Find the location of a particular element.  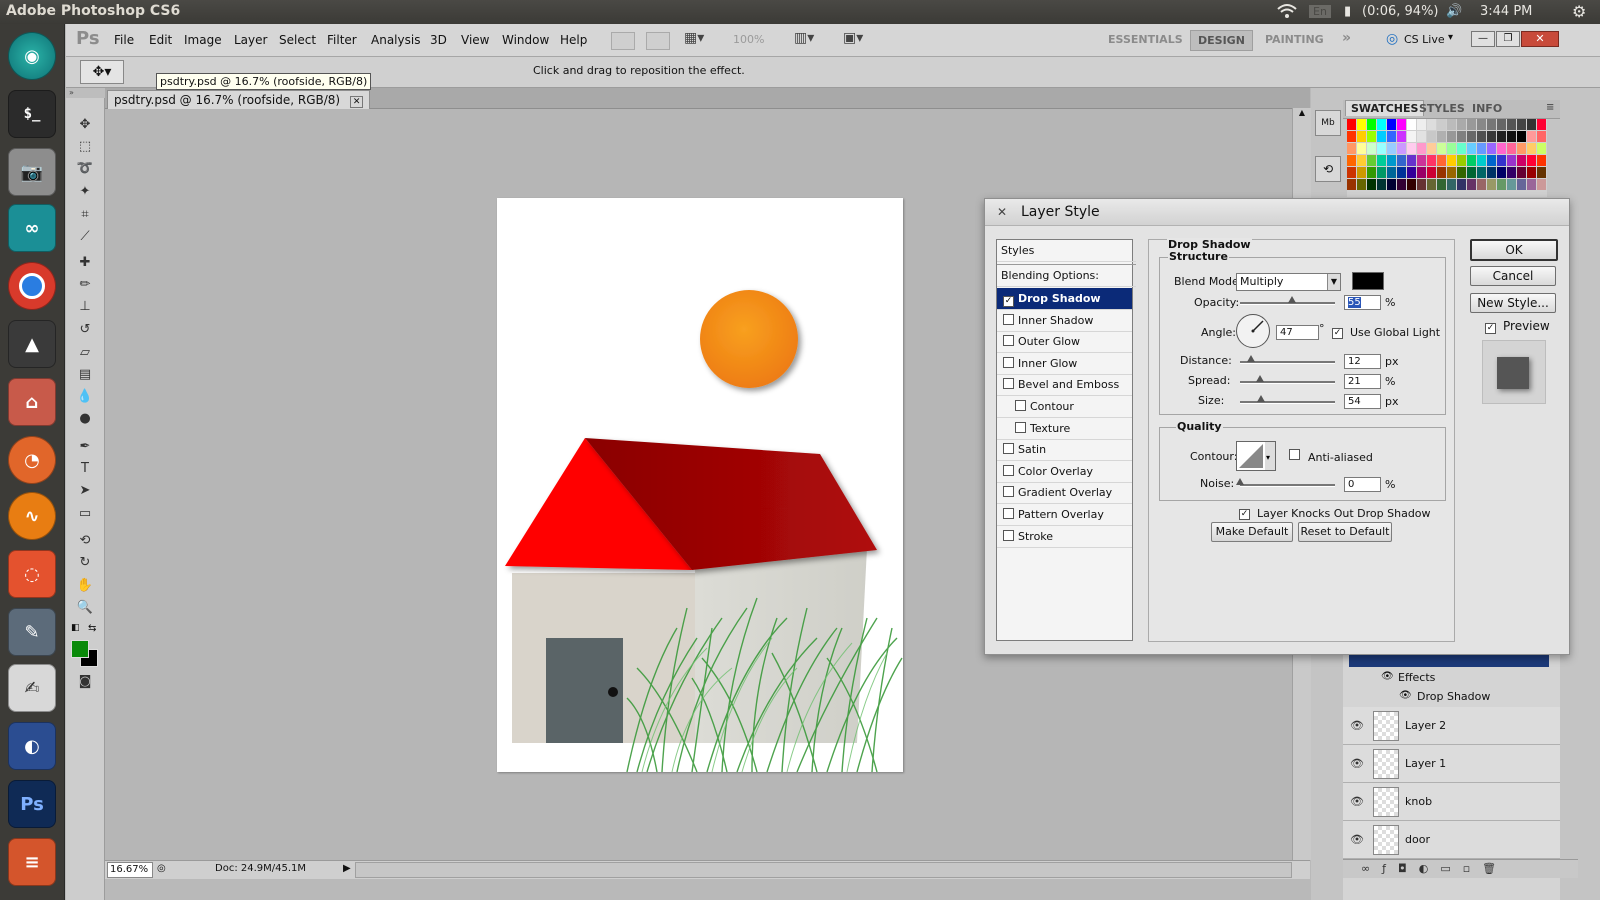

size-input: 54 is located at coordinates (1362, 401).